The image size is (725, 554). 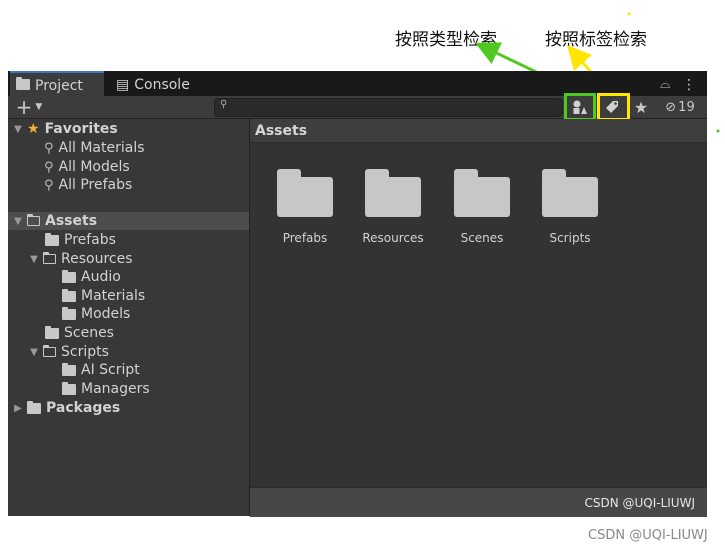 What do you see at coordinates (689, 84) in the screenshot?
I see `more-options-icon: ⋮` at bounding box center [689, 84].